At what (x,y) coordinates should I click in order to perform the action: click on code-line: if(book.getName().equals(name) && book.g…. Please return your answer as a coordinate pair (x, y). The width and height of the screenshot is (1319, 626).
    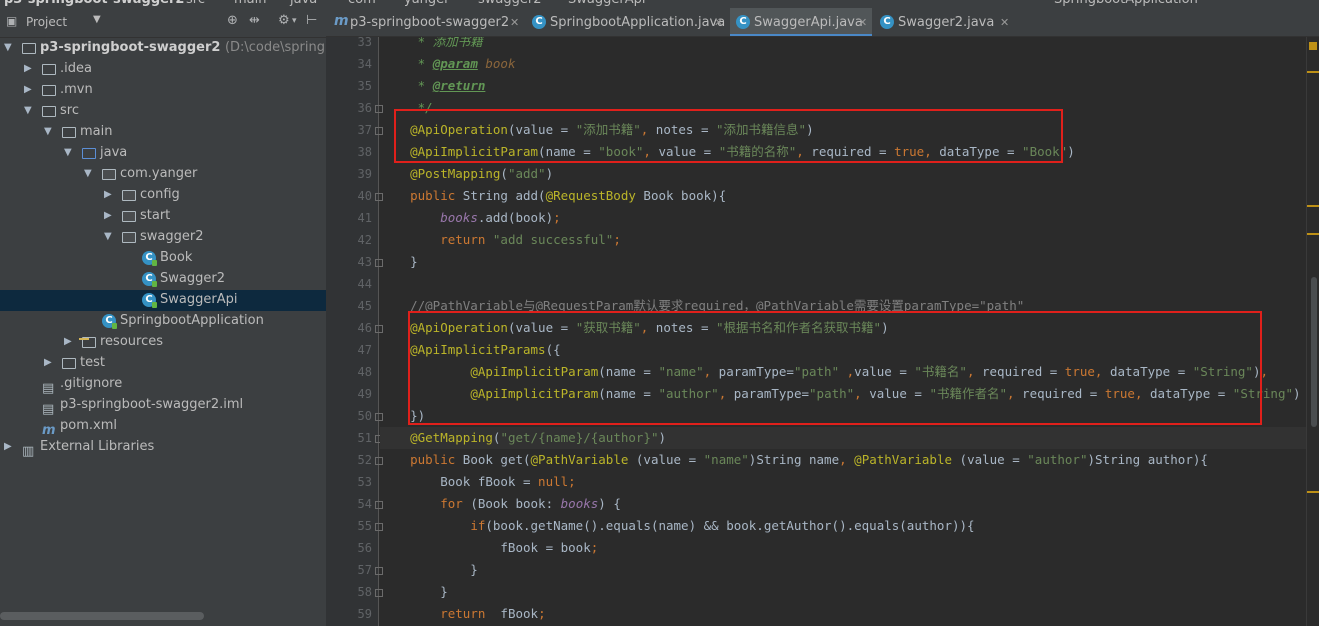
    Looking at the image, I should click on (843, 526).